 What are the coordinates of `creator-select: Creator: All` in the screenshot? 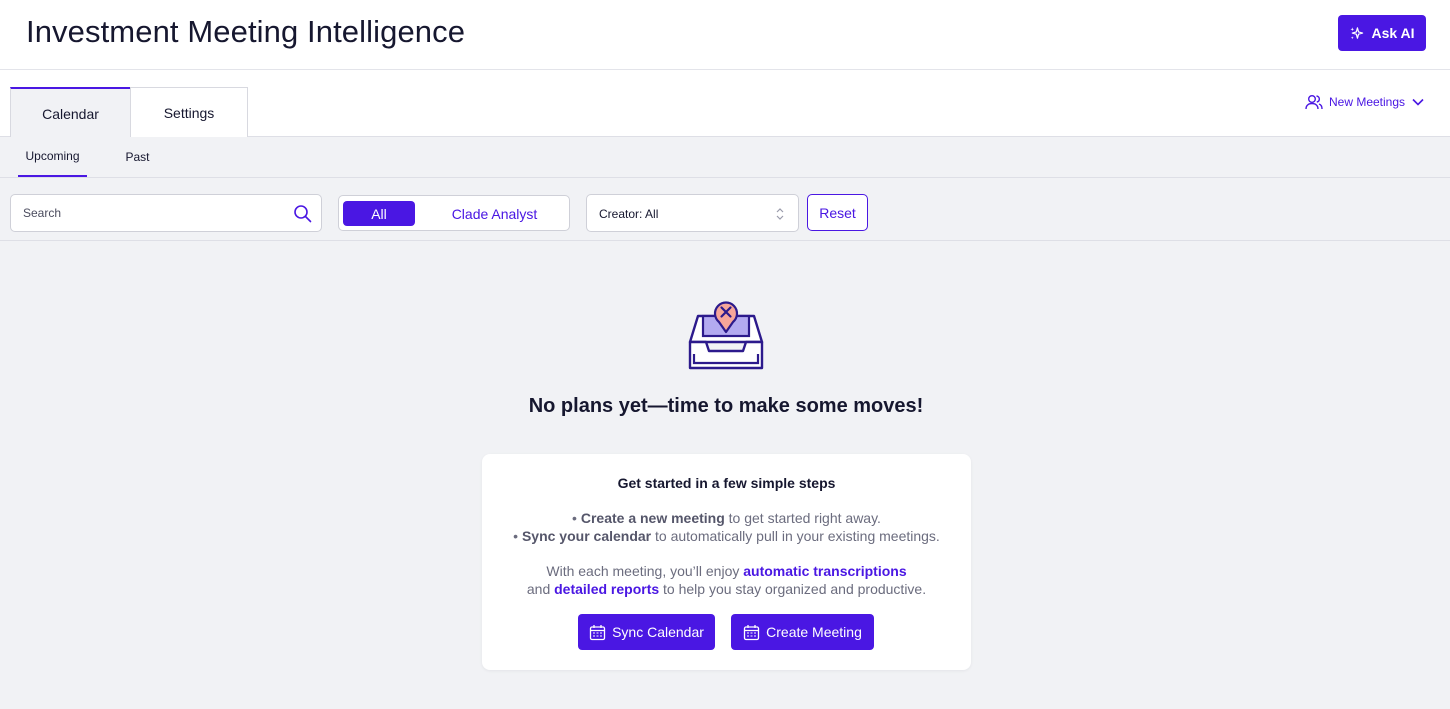 It's located at (692, 213).